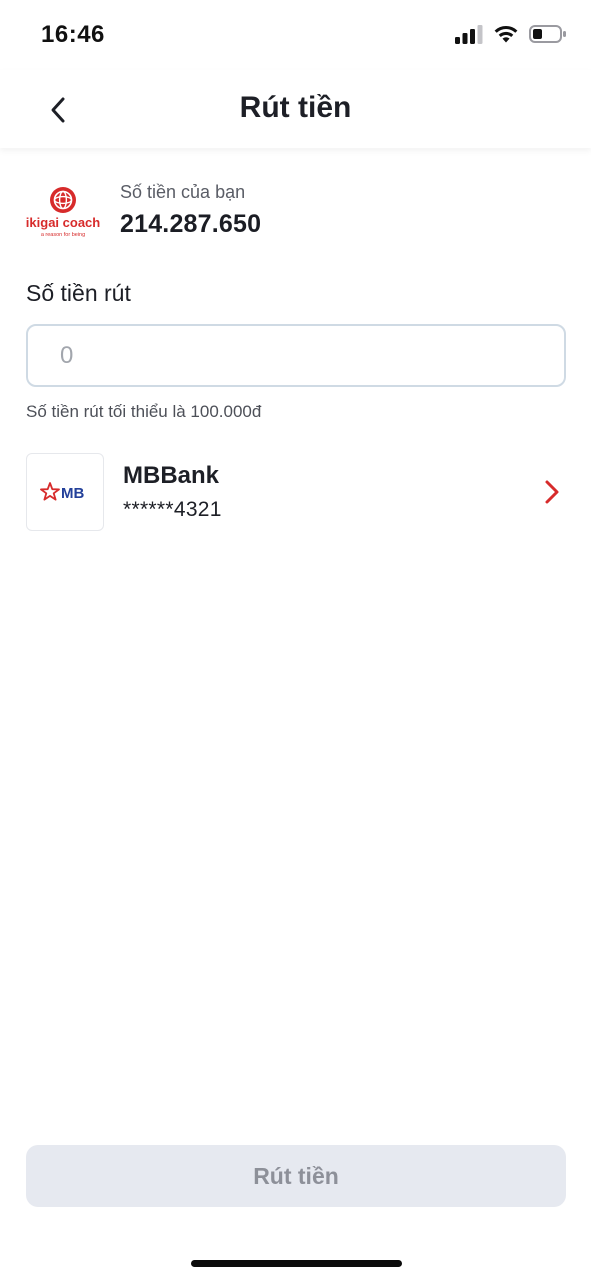 This screenshot has width=591, height=1280. I want to click on page-title: Rút tiền, so click(295, 107).